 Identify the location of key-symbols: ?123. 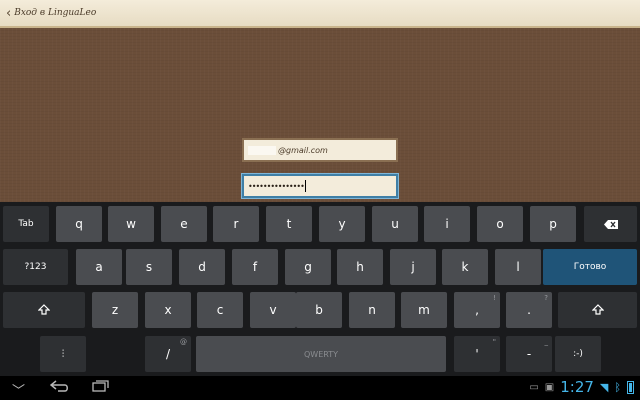
(35, 267).